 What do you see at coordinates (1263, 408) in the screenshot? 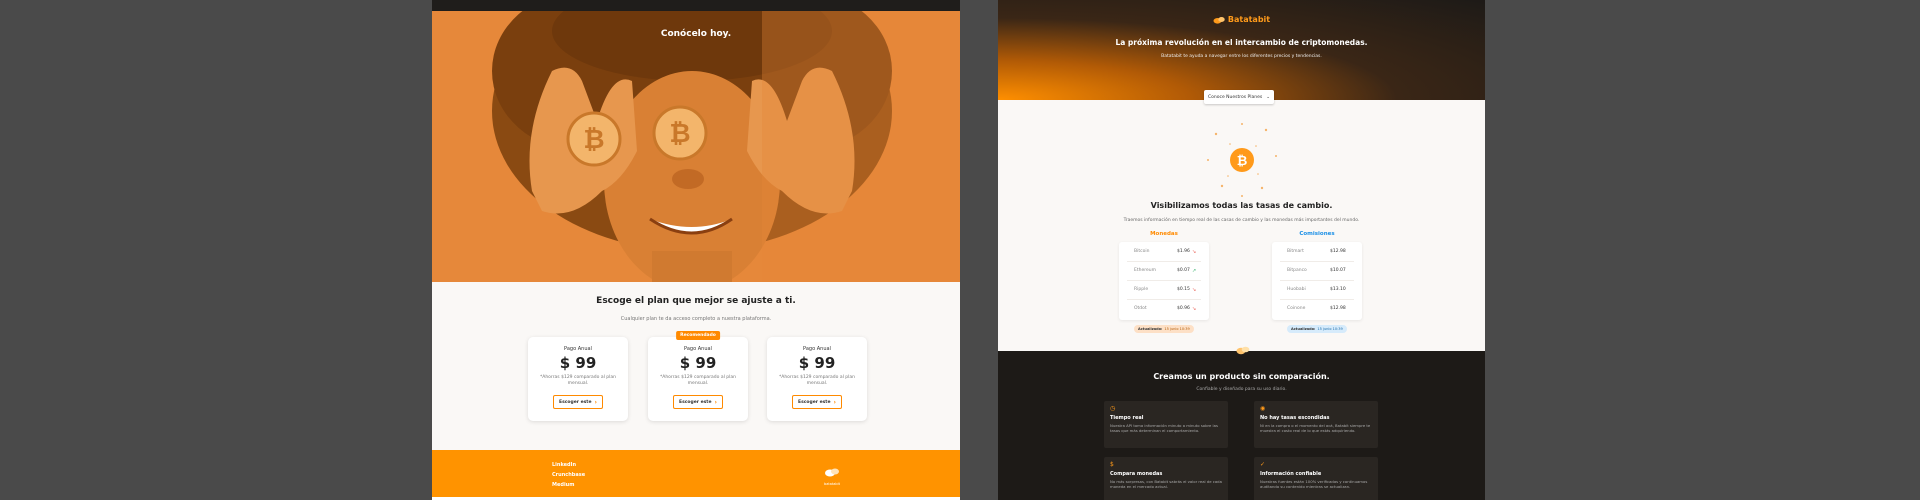
I see `eye-icon: ◉` at bounding box center [1263, 408].